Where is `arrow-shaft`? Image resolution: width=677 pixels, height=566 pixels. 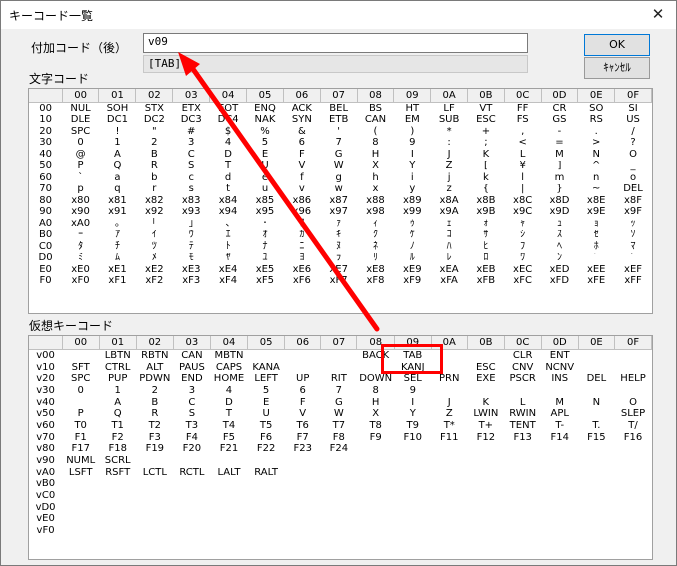 arrow-shaft is located at coordinates (282, 195).